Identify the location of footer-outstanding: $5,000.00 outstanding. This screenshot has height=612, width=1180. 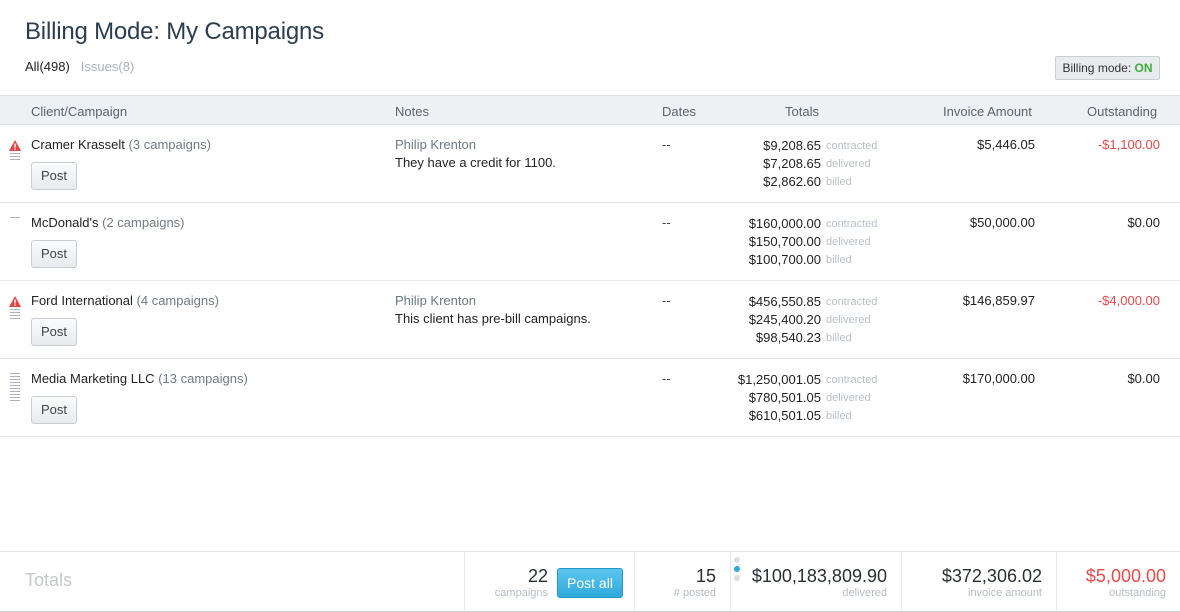
(1118, 581).